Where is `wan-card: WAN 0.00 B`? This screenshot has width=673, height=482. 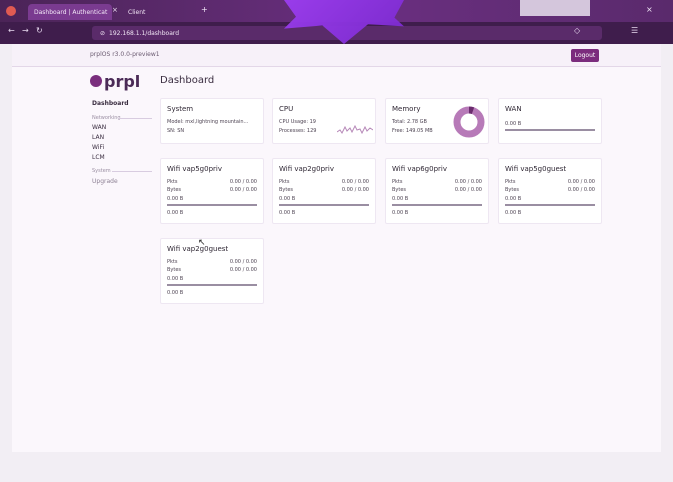
wan-card: WAN 0.00 B is located at coordinates (550, 121).